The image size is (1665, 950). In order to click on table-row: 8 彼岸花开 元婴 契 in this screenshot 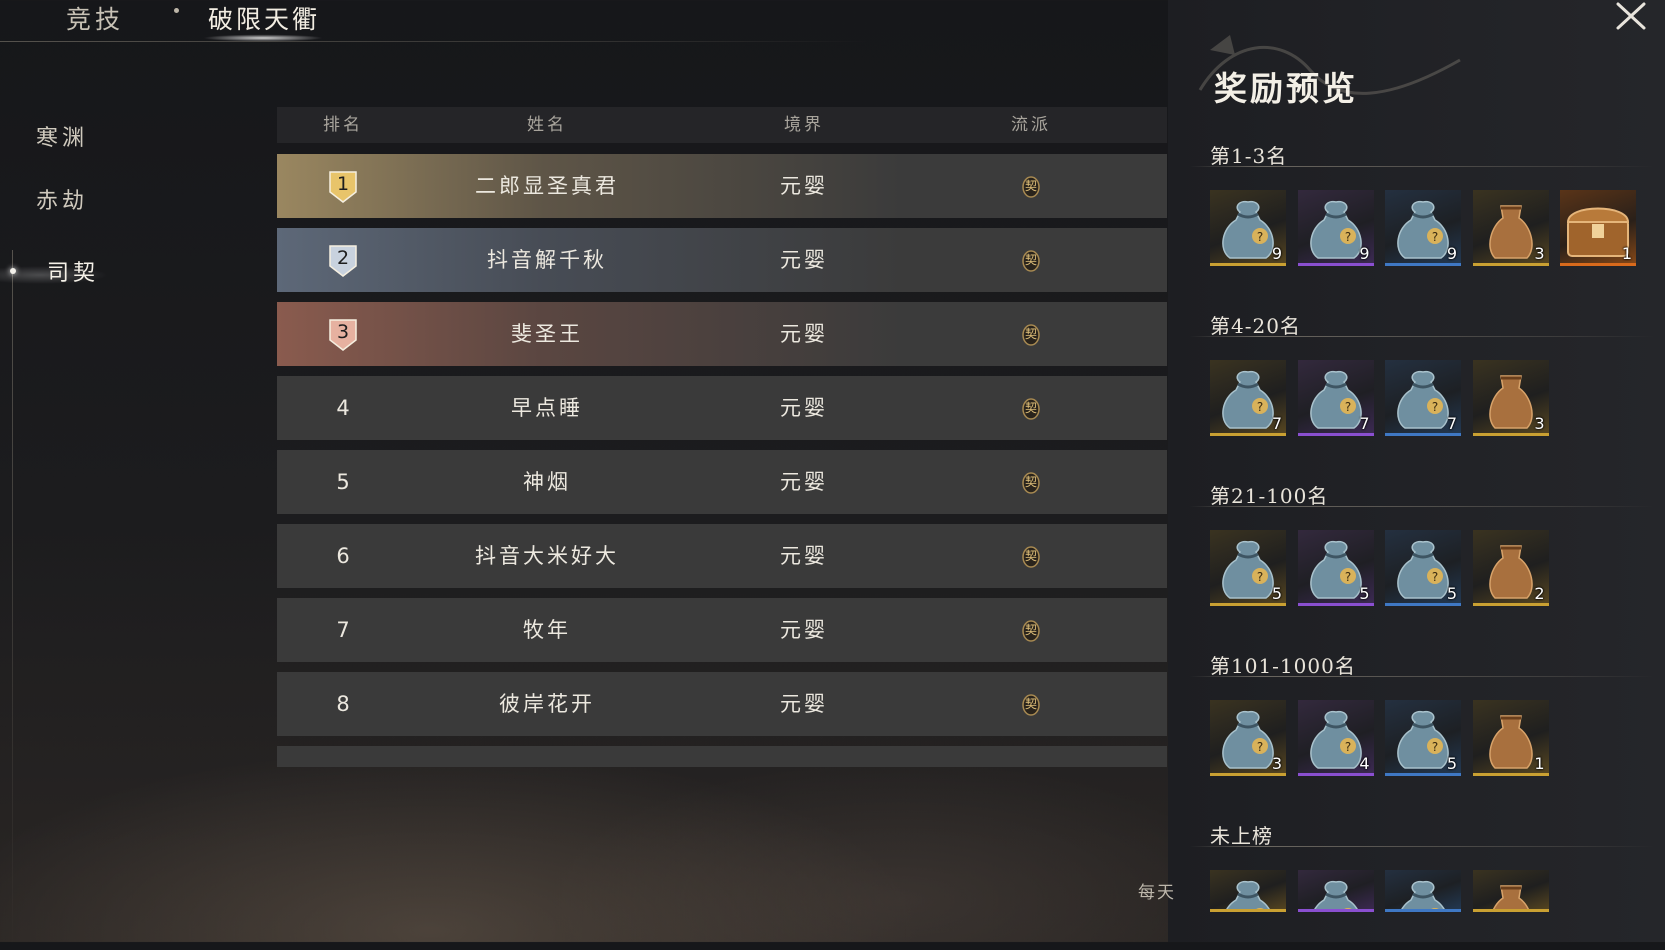, I will do `click(722, 704)`.